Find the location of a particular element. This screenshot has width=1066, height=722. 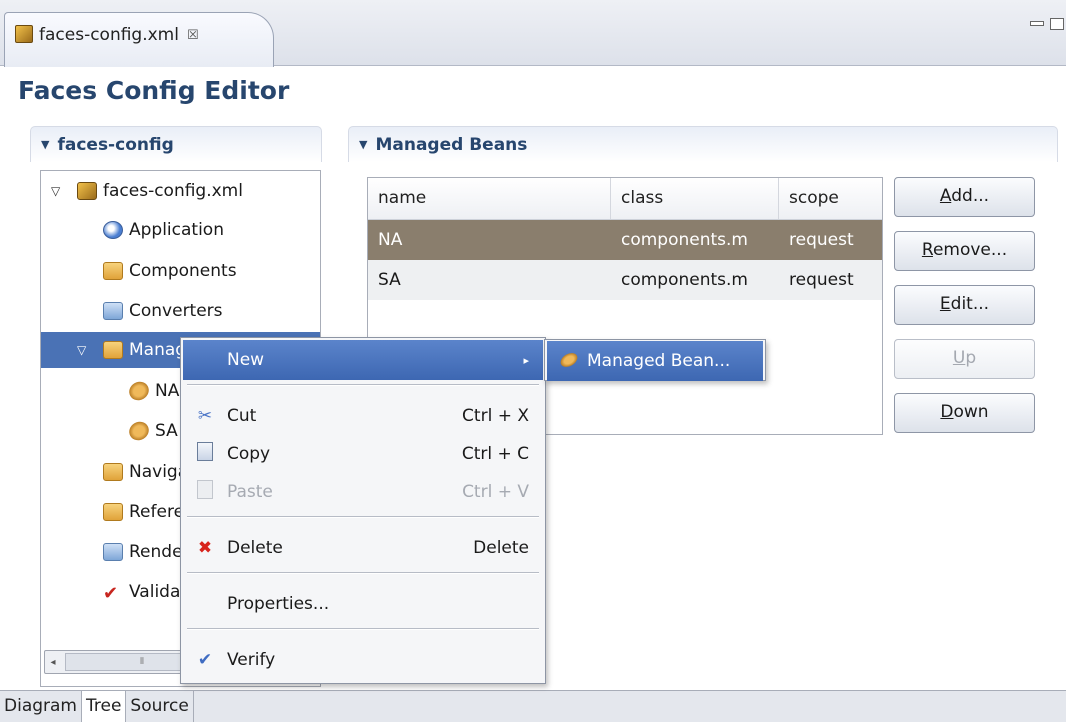

tree-item-components: Components is located at coordinates (180, 271).